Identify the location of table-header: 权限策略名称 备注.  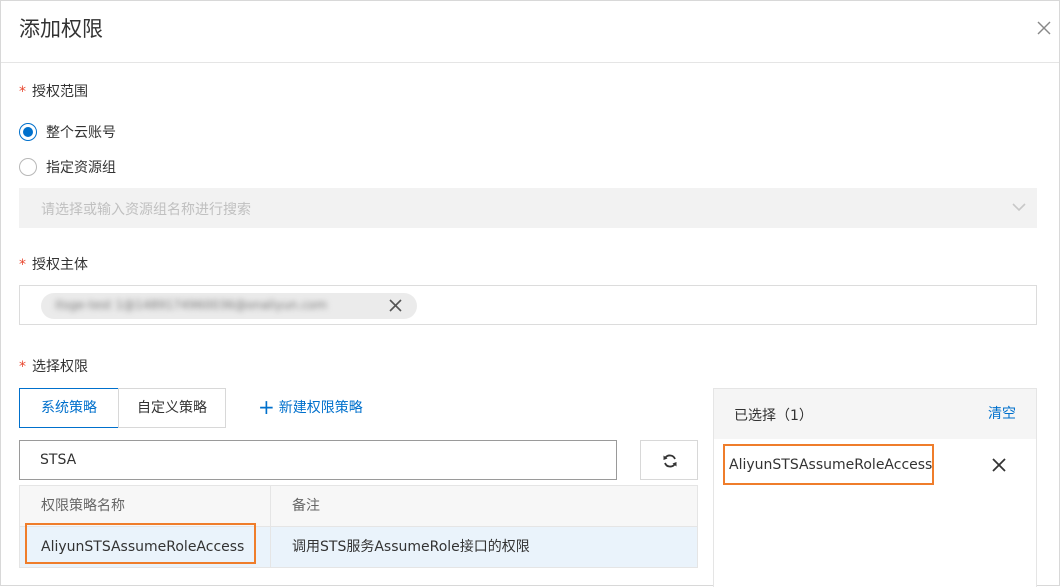
(358, 506).